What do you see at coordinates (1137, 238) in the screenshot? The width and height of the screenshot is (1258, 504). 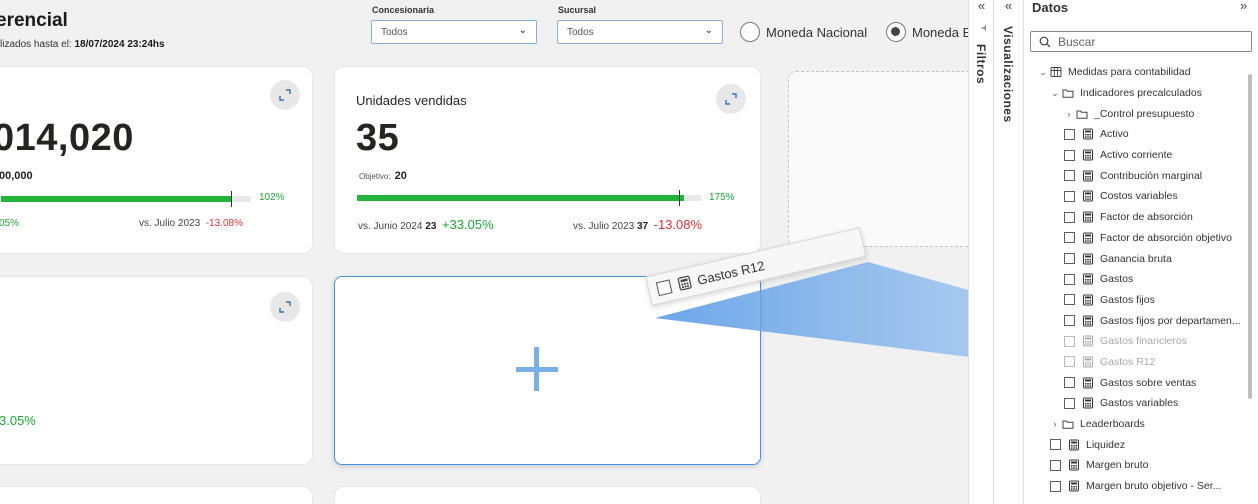 I see `tree-item: Factor de absorción objetivo` at bounding box center [1137, 238].